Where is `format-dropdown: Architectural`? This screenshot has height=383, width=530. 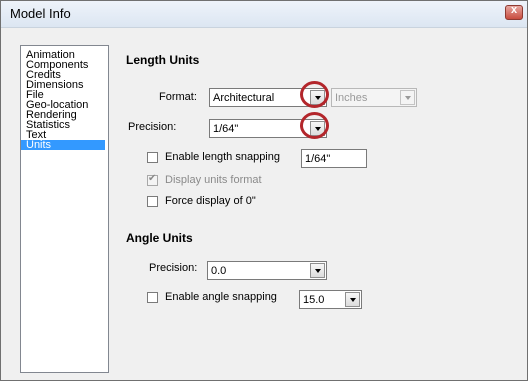
format-dropdown: Architectural is located at coordinates (268, 97).